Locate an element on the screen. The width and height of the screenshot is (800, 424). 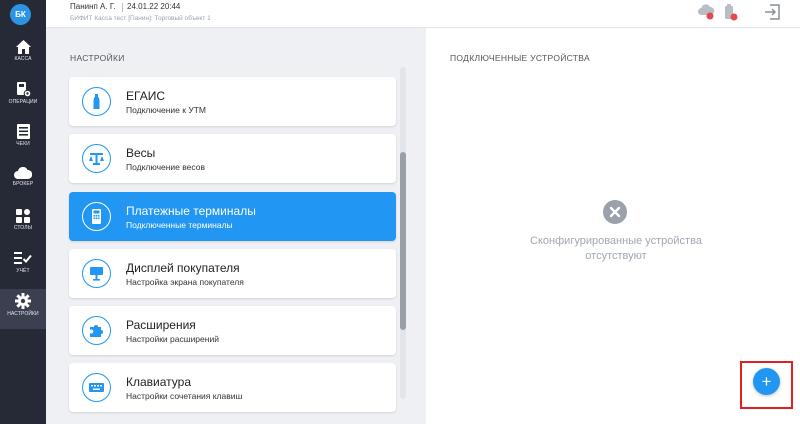
home-icon is located at coordinates (23, 47).